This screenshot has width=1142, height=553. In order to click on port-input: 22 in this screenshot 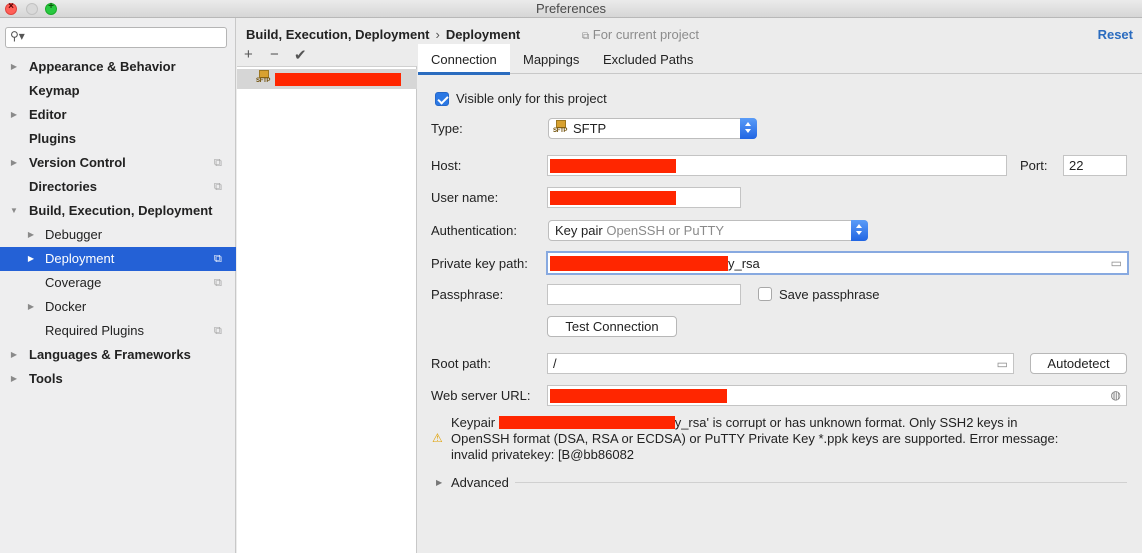, I will do `click(1095, 165)`.